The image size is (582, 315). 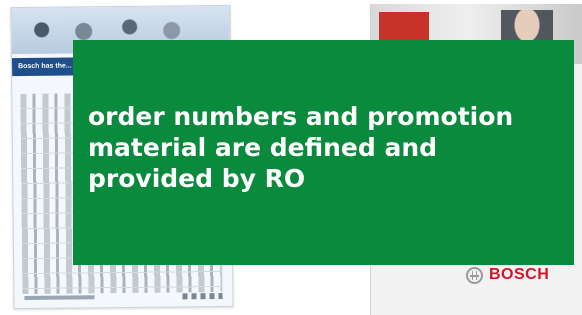 What do you see at coordinates (404, 27) in the screenshot?
I see `brochure-red-block` at bounding box center [404, 27].